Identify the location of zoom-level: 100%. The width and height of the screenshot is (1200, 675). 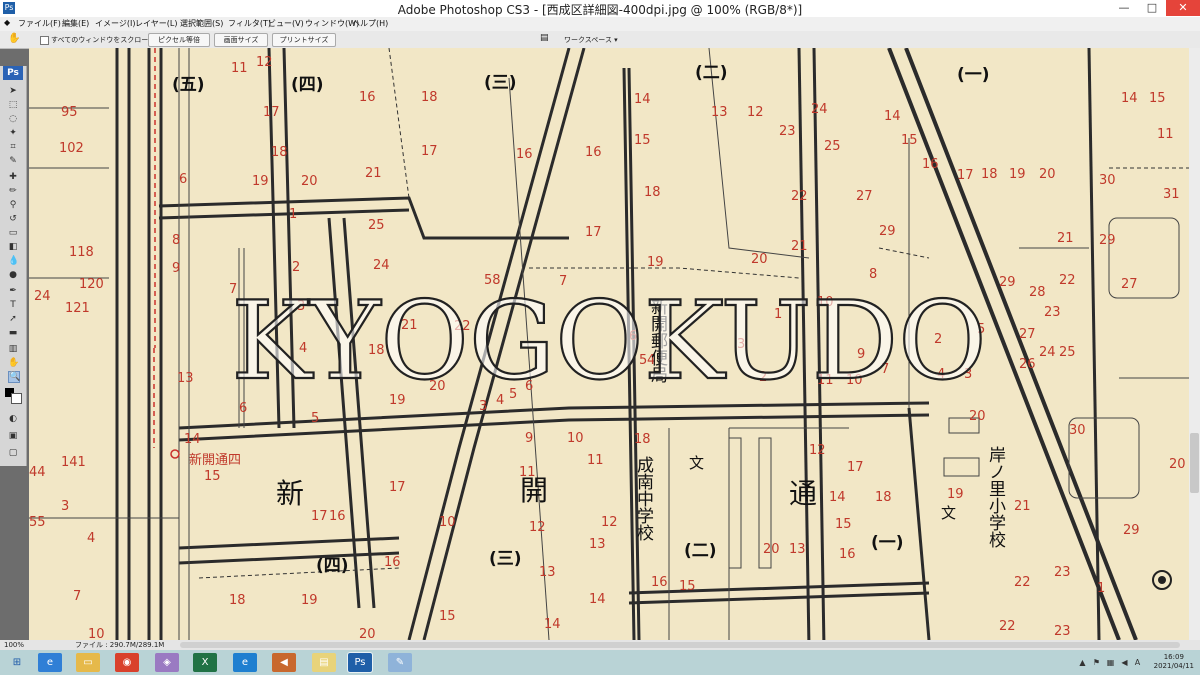
(14, 645).